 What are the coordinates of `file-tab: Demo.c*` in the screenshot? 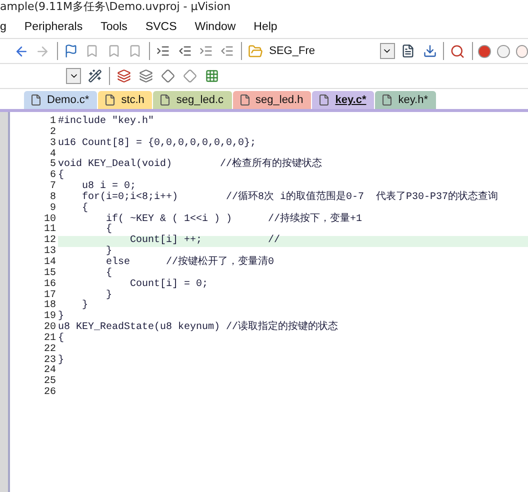 It's located at (61, 100).